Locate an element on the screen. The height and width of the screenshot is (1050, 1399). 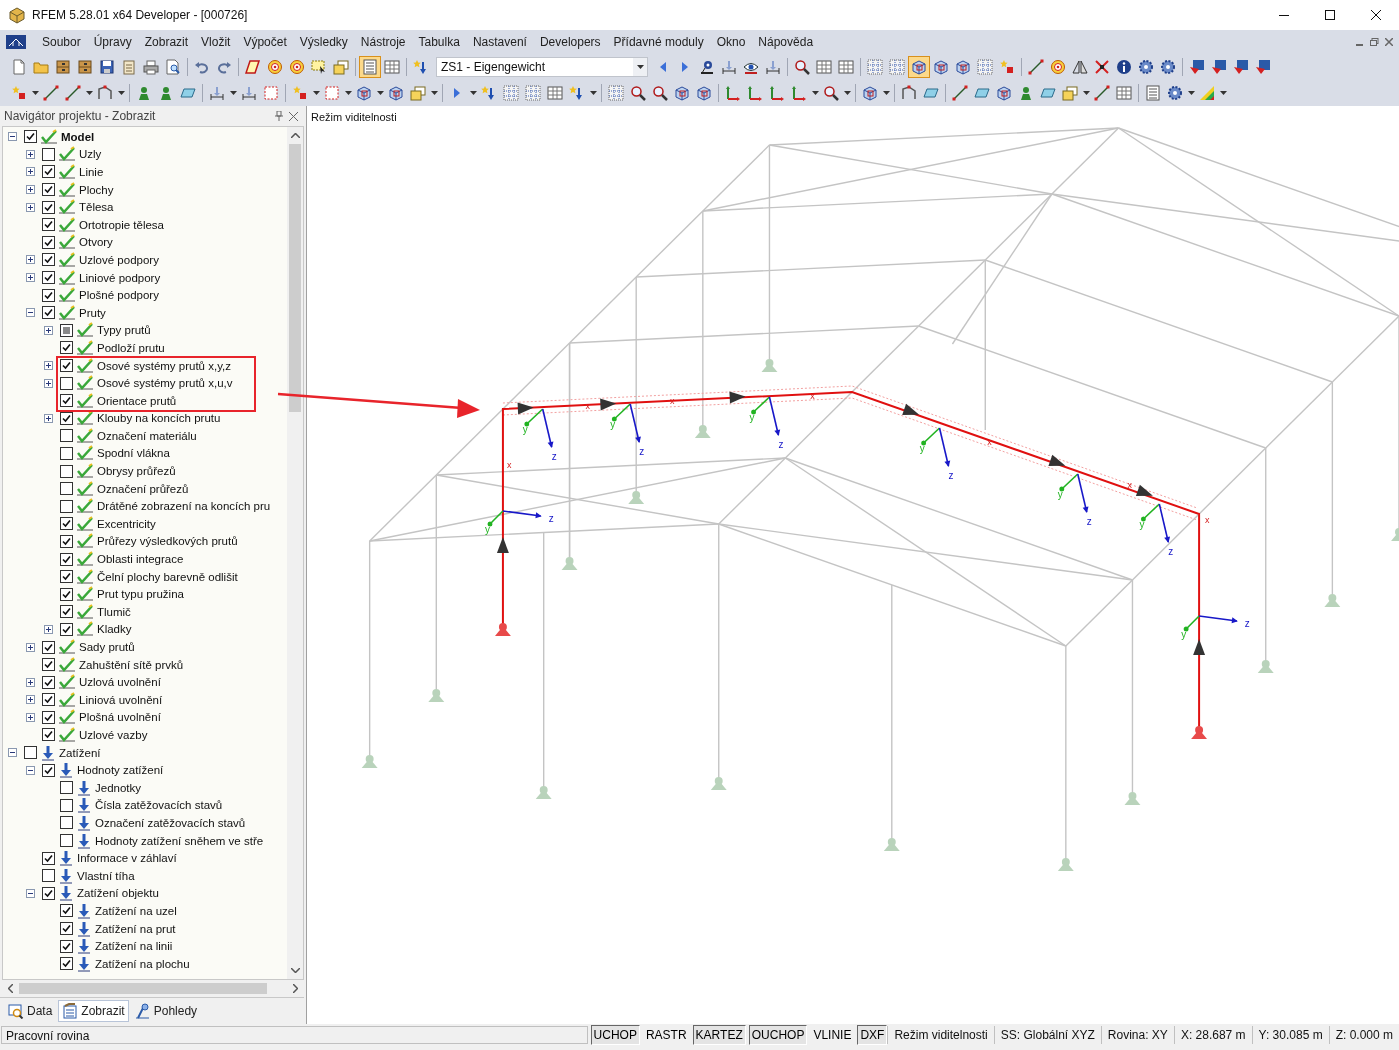
tree-item-label: Ortotropie tělesa is located at coordinates (121, 224).